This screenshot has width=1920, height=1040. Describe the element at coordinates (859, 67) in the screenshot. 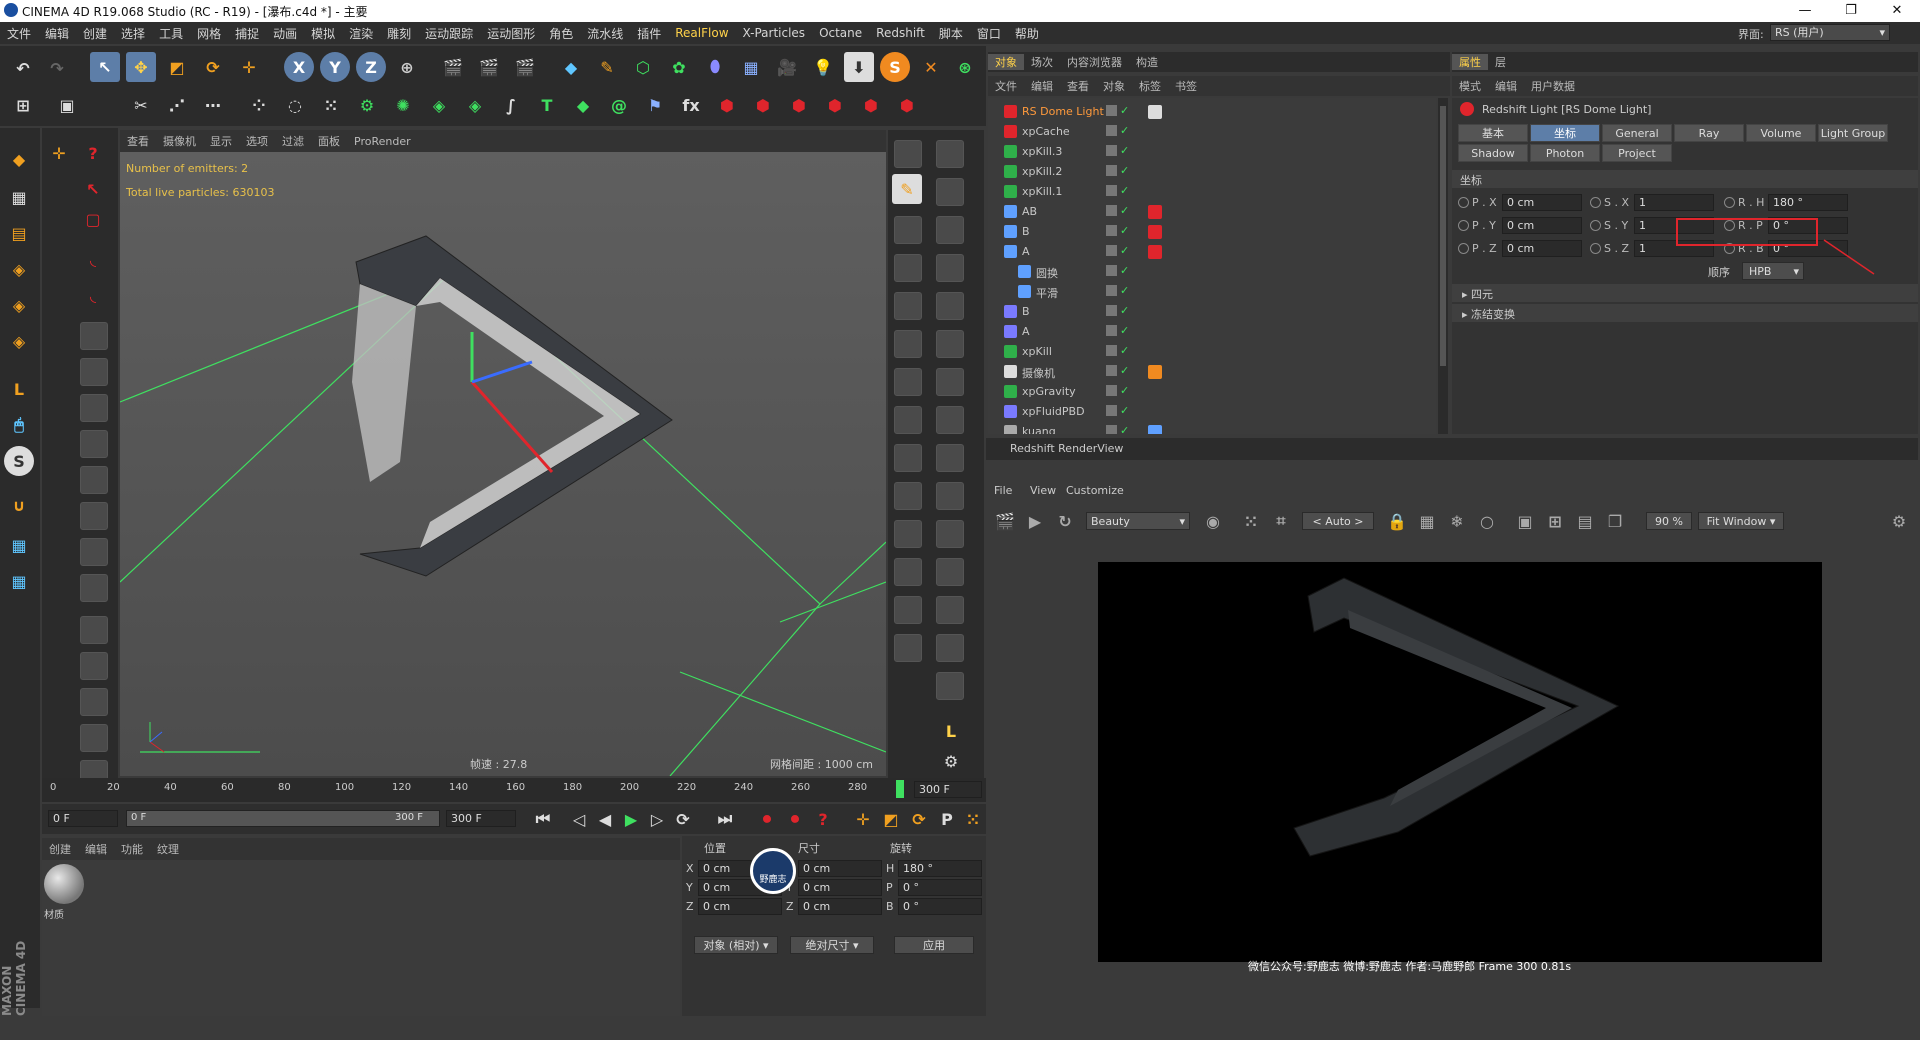

I see `download-icon: ⬇` at that location.